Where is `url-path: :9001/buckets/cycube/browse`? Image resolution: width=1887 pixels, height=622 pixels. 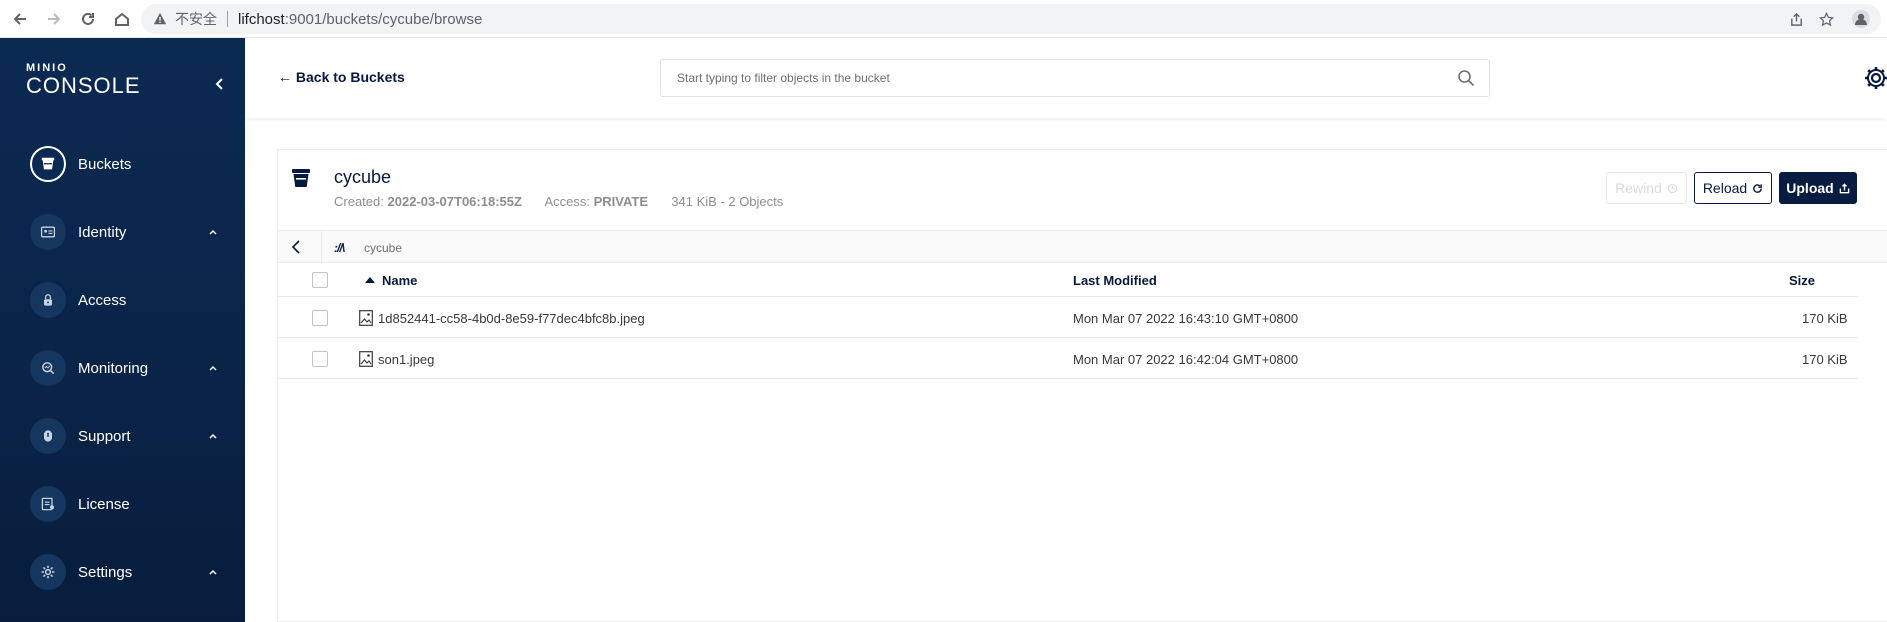 url-path: :9001/buckets/cycube/browse is located at coordinates (383, 19).